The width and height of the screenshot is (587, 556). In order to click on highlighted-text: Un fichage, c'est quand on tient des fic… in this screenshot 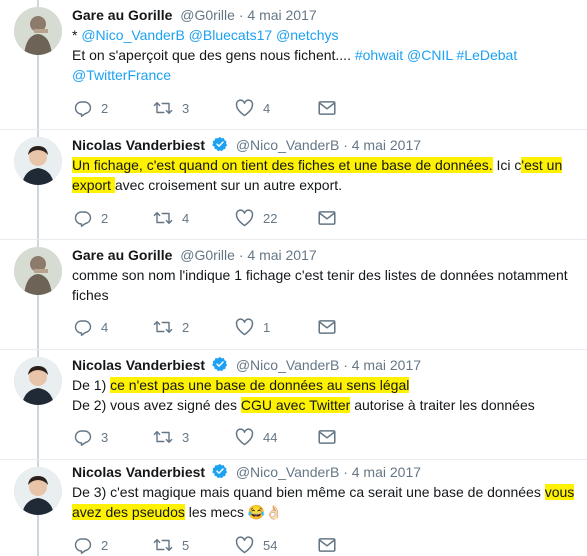, I will do `click(282, 165)`.